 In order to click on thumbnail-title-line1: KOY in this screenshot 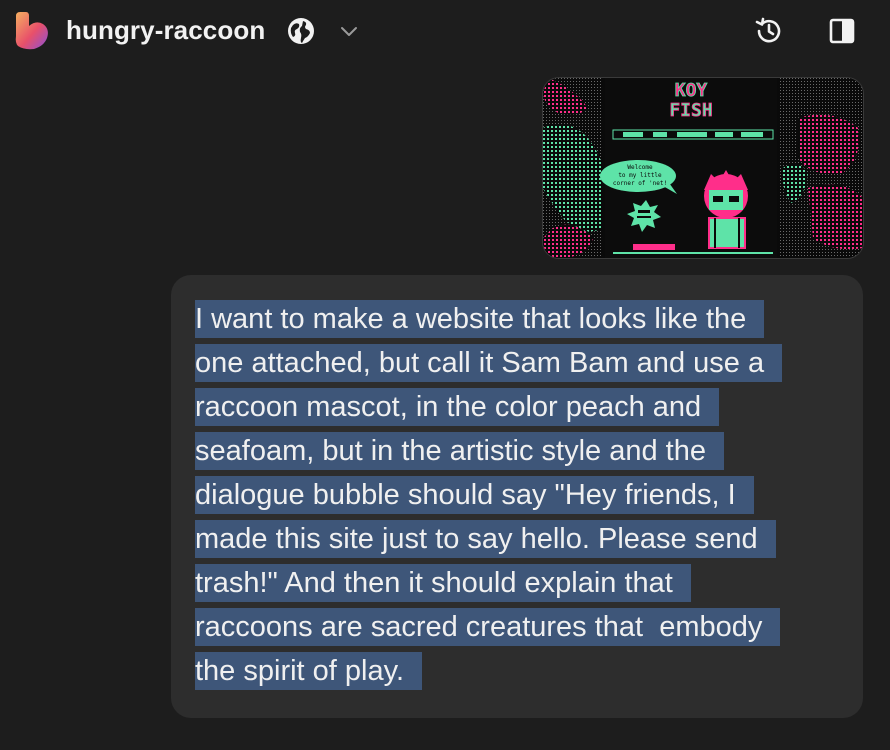, I will do `click(691, 90)`.